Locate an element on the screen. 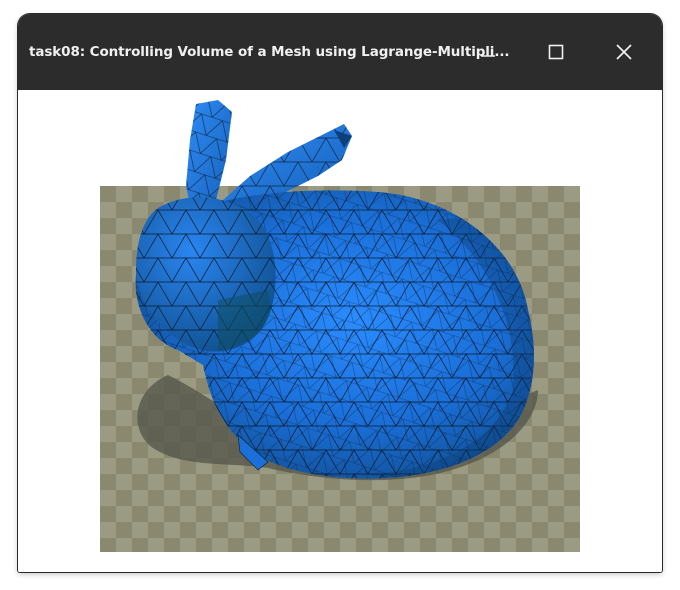 The width and height of the screenshot is (680, 590). maximize-icon is located at coordinates (556, 52).